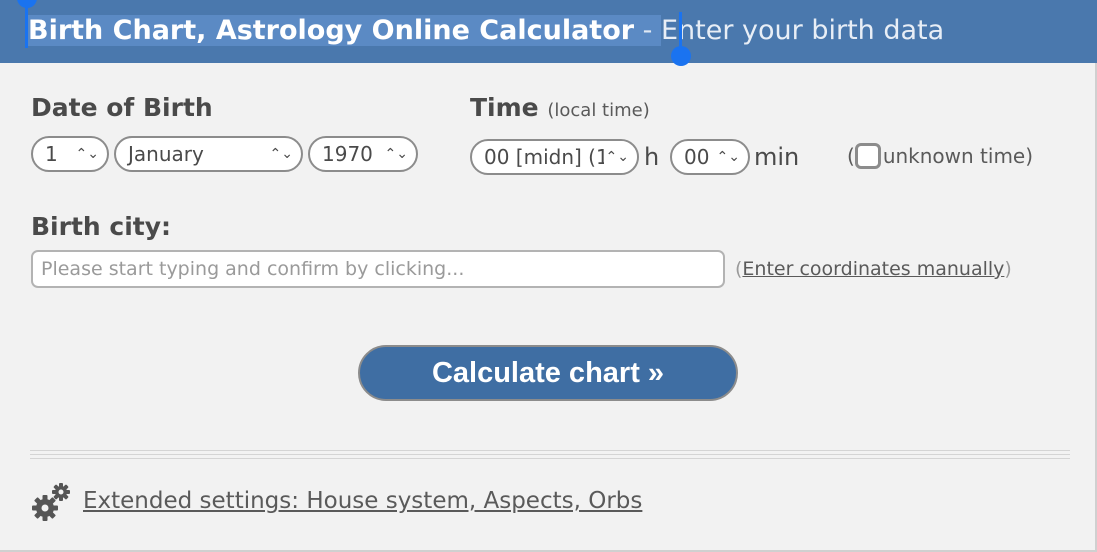 Image resolution: width=1097 pixels, height=552 pixels. What do you see at coordinates (803, 30) in the screenshot?
I see `title-subtitle: Enter your birth data` at bounding box center [803, 30].